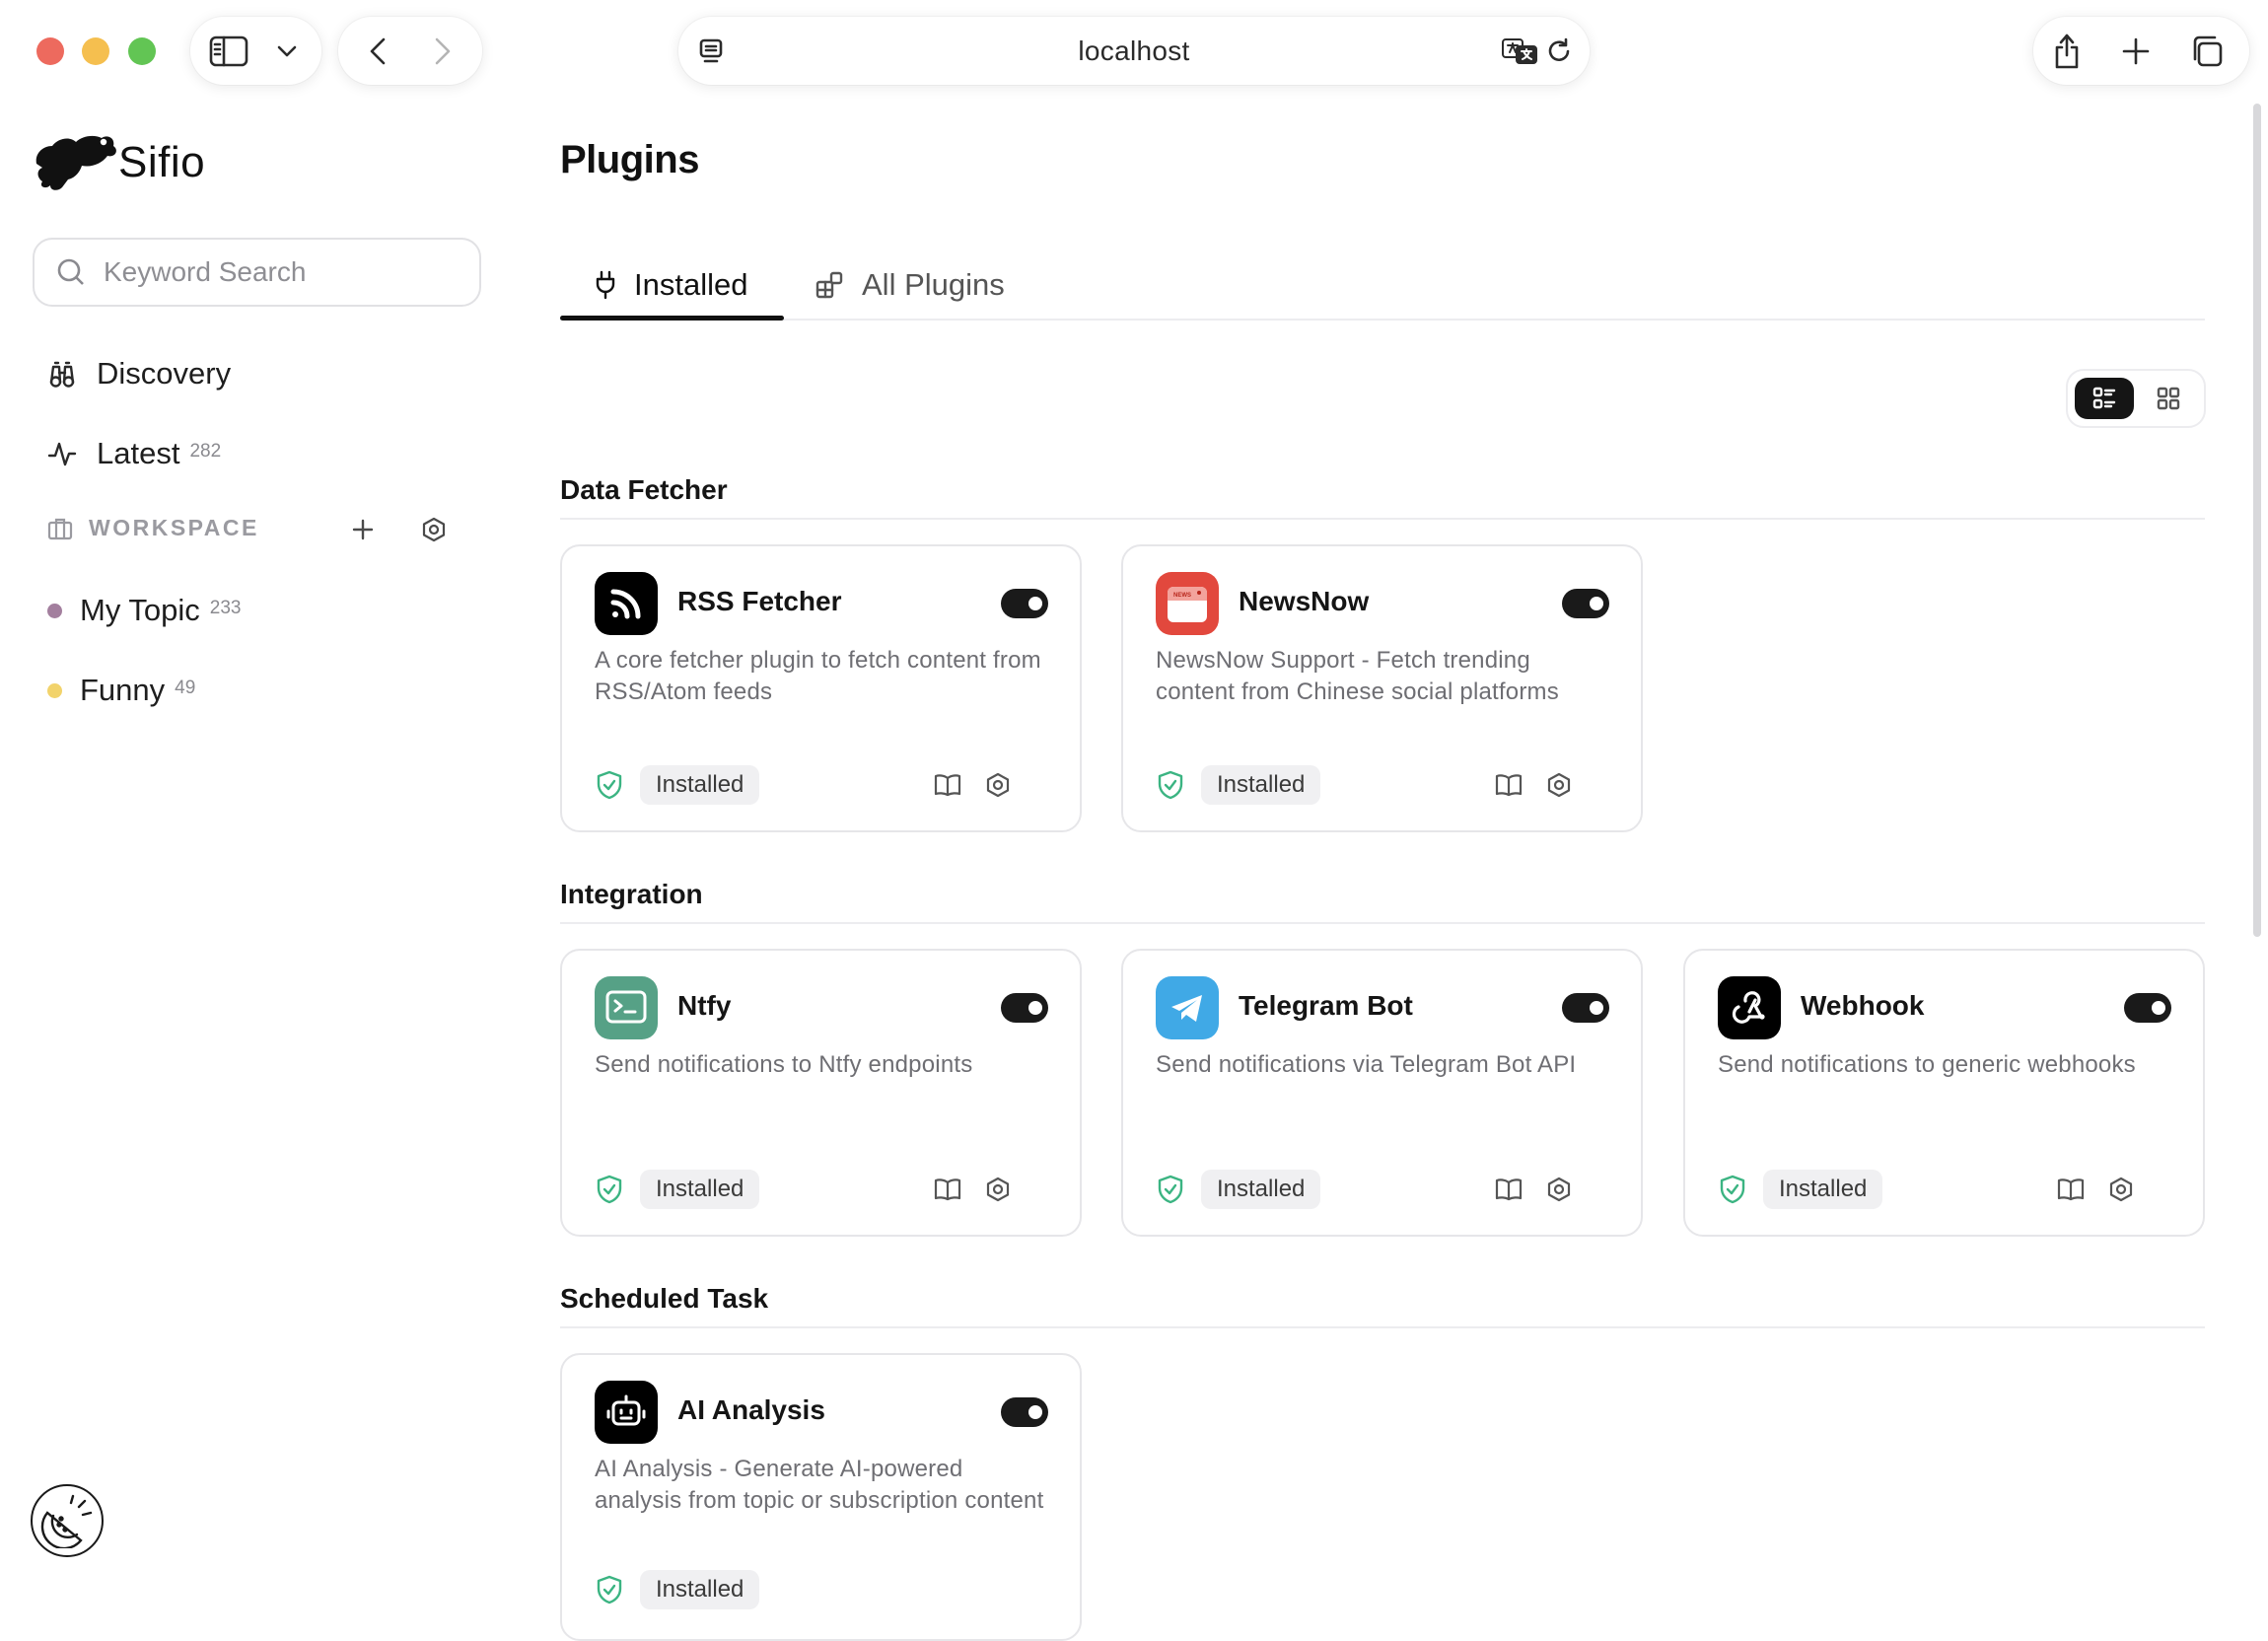  Describe the element at coordinates (142, 51) in the screenshot. I see `window-maximize-button` at that location.